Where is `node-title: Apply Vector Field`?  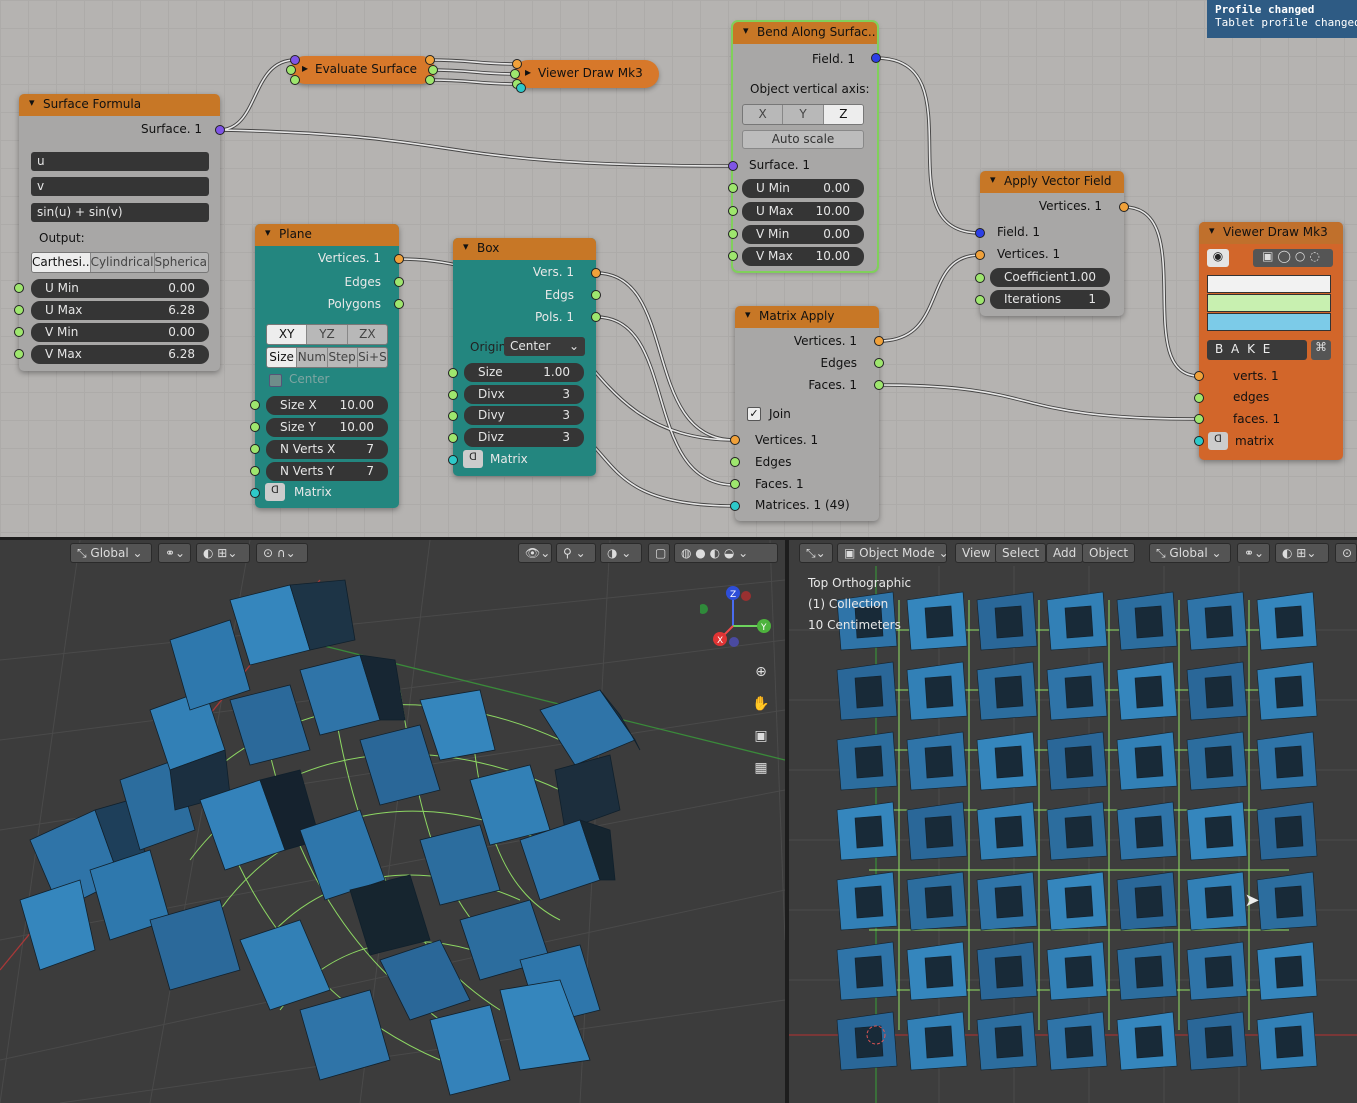
node-title: Apply Vector Field is located at coordinates (1052, 182).